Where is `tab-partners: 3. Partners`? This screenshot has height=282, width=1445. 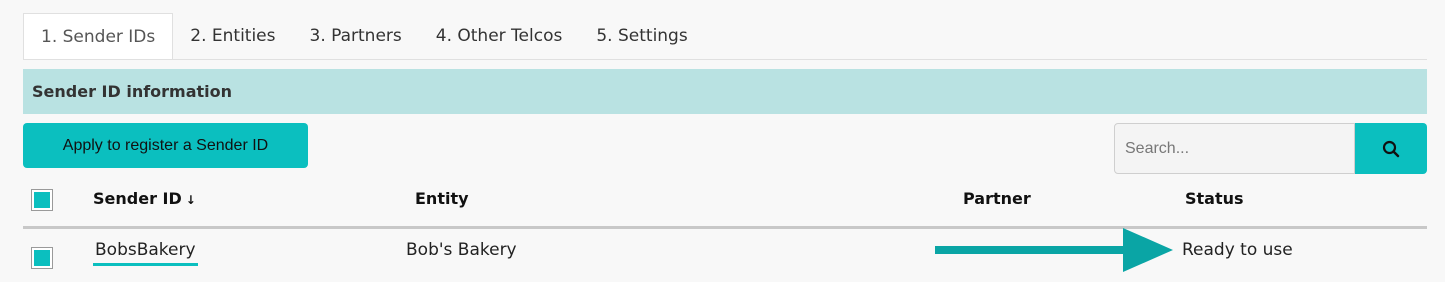
tab-partners: 3. Partners is located at coordinates (356, 36).